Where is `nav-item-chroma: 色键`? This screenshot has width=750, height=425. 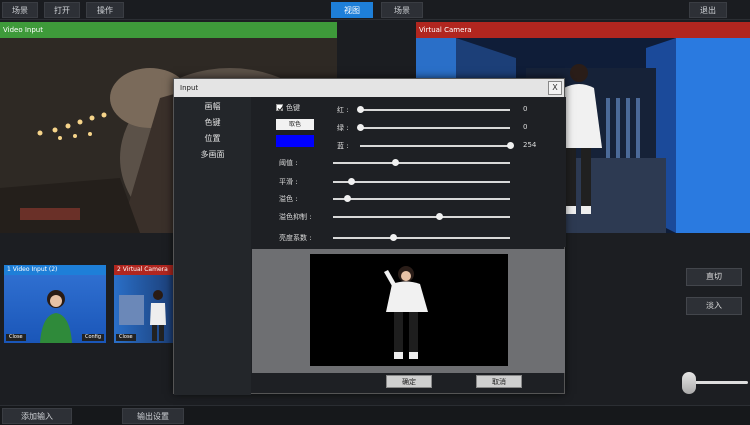 nav-item-chroma: 色键 is located at coordinates (212, 122).